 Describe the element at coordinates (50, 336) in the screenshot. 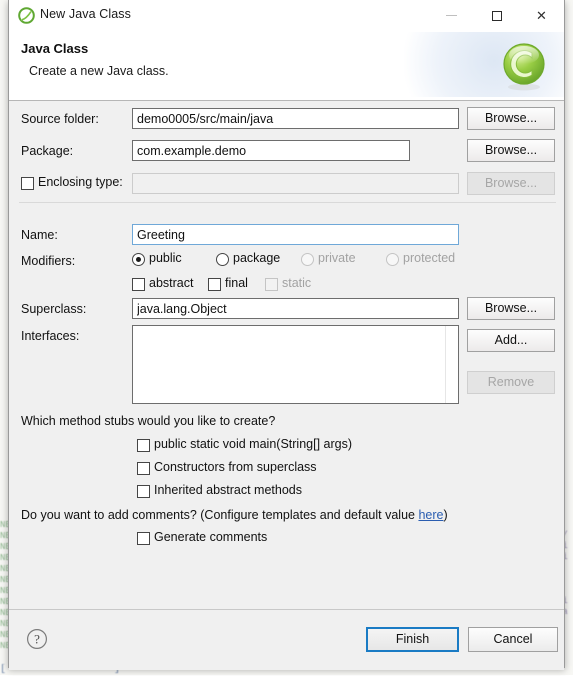

I see `interfaces-label: Interfaces:` at that location.